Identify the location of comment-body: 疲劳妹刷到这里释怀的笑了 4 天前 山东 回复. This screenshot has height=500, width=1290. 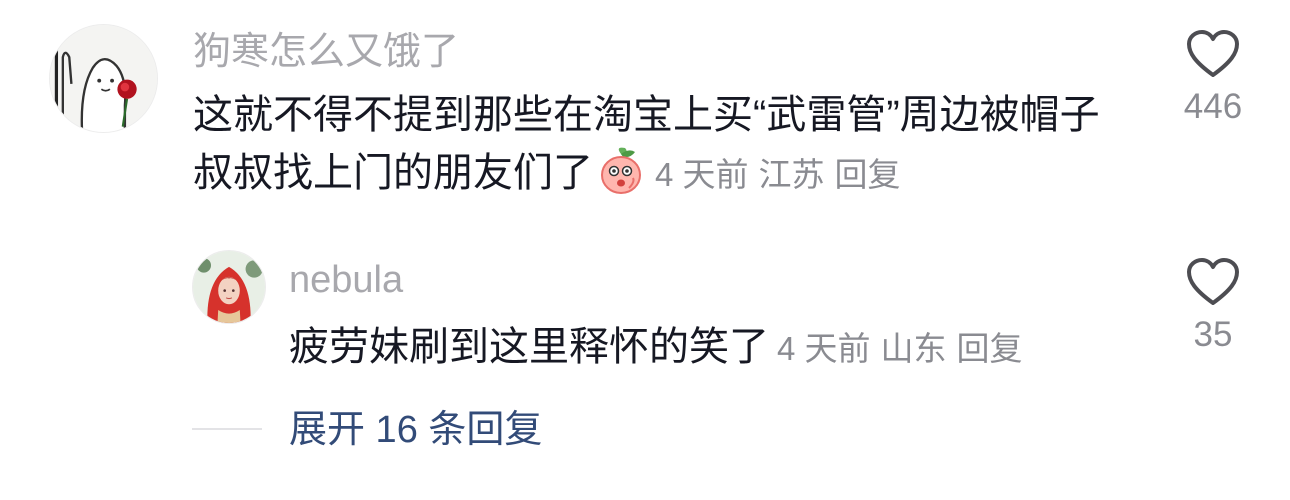
(719, 348).